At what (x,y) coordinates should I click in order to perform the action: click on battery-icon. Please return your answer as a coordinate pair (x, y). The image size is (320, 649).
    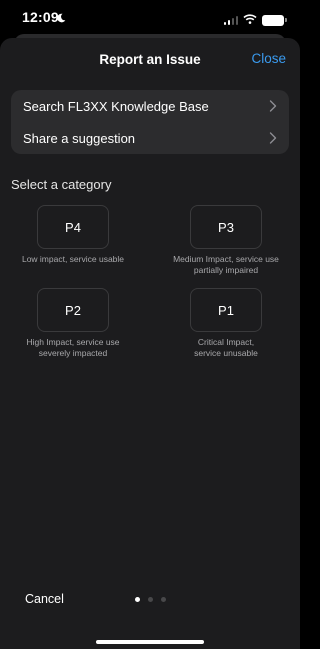
    Looking at the image, I should click on (274, 20).